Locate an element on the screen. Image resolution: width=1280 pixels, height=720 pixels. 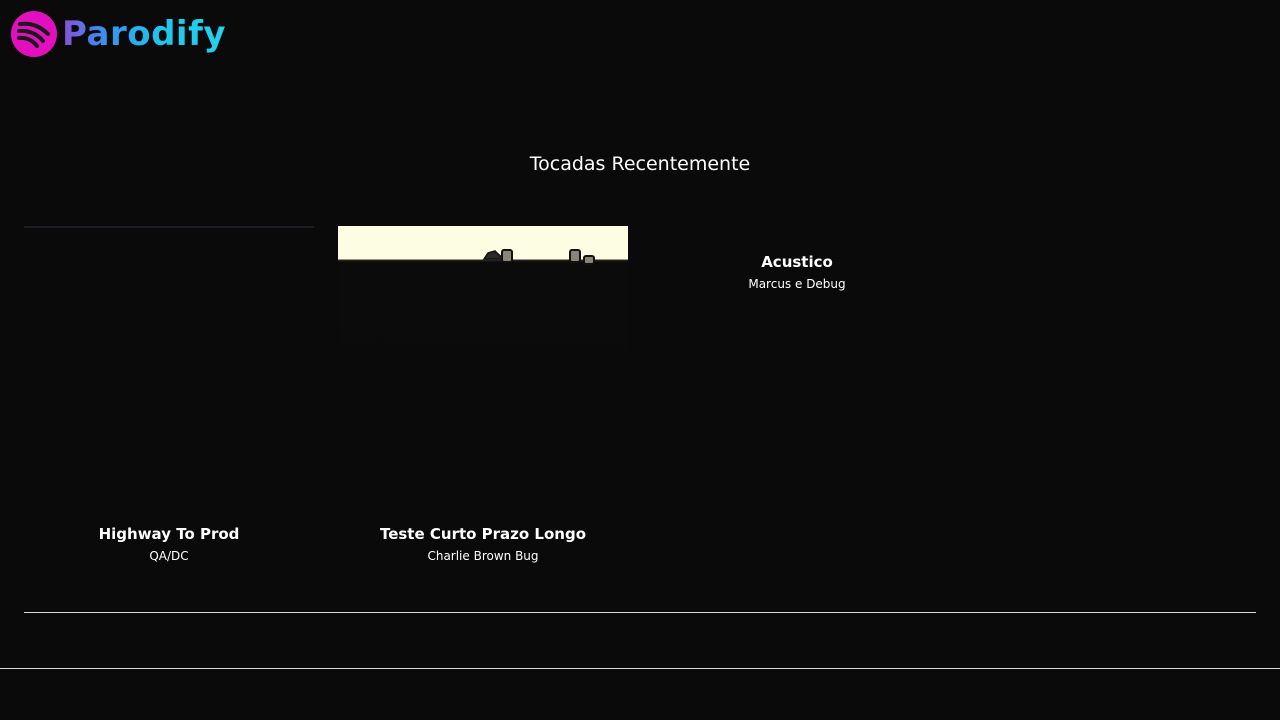
app-name: Parodify is located at coordinates (144, 34).